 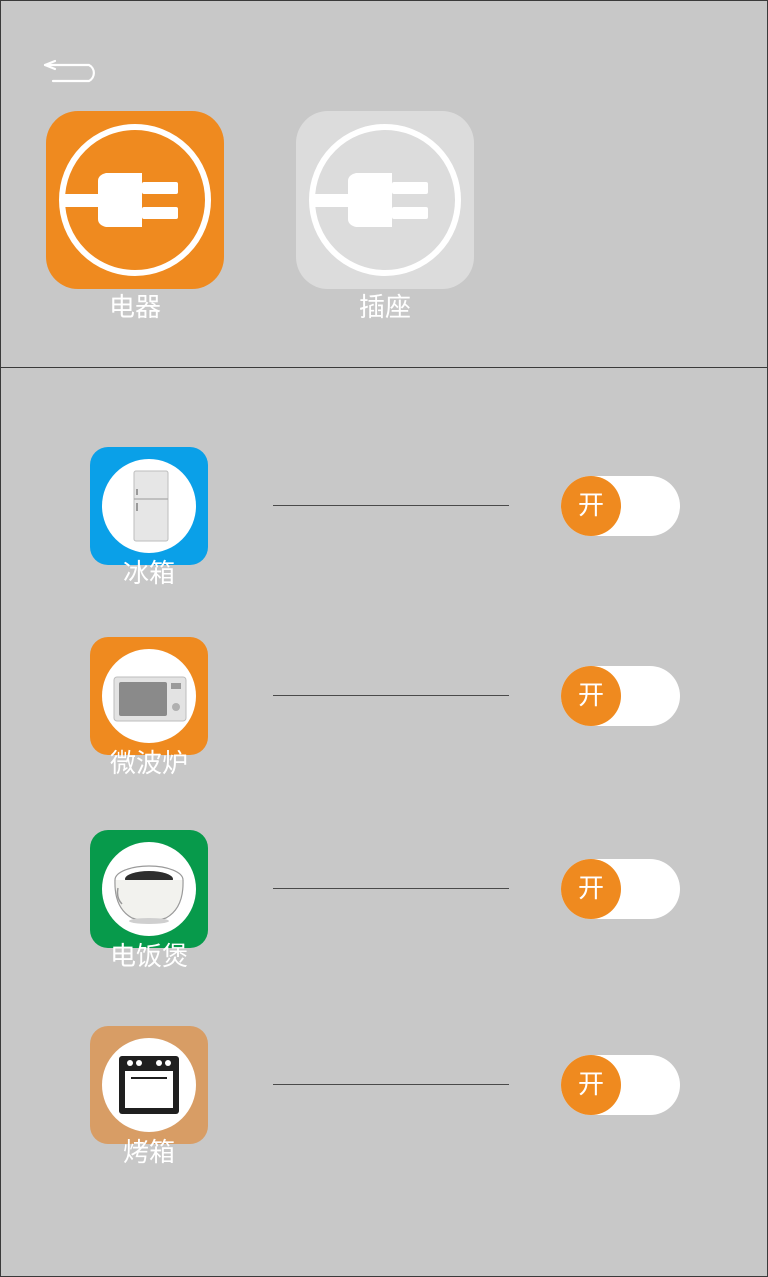 I want to click on category-tile-sockets, so click(x=385, y=200).